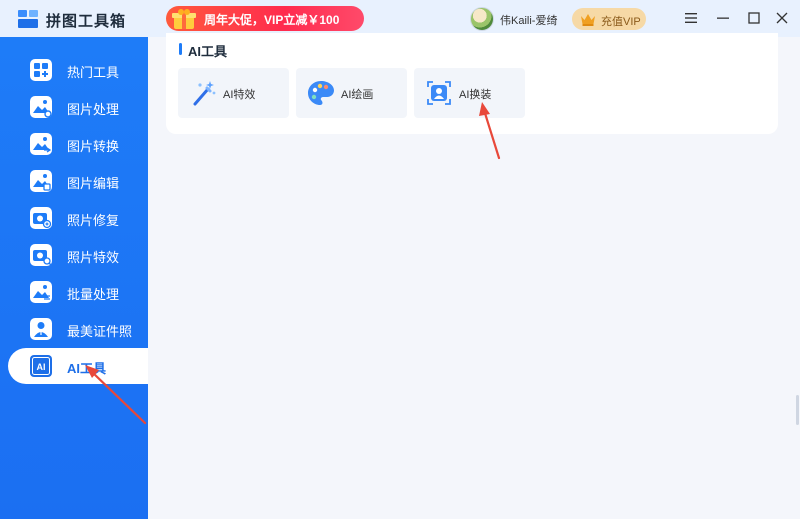 Image resolution: width=800 pixels, height=519 pixels. Describe the element at coordinates (400, 18) in the screenshot. I see `title-bar: 拼图工具箱 周年大促，VIP立减￥100 伟Kaili-爱绮 充值VIP` at that location.